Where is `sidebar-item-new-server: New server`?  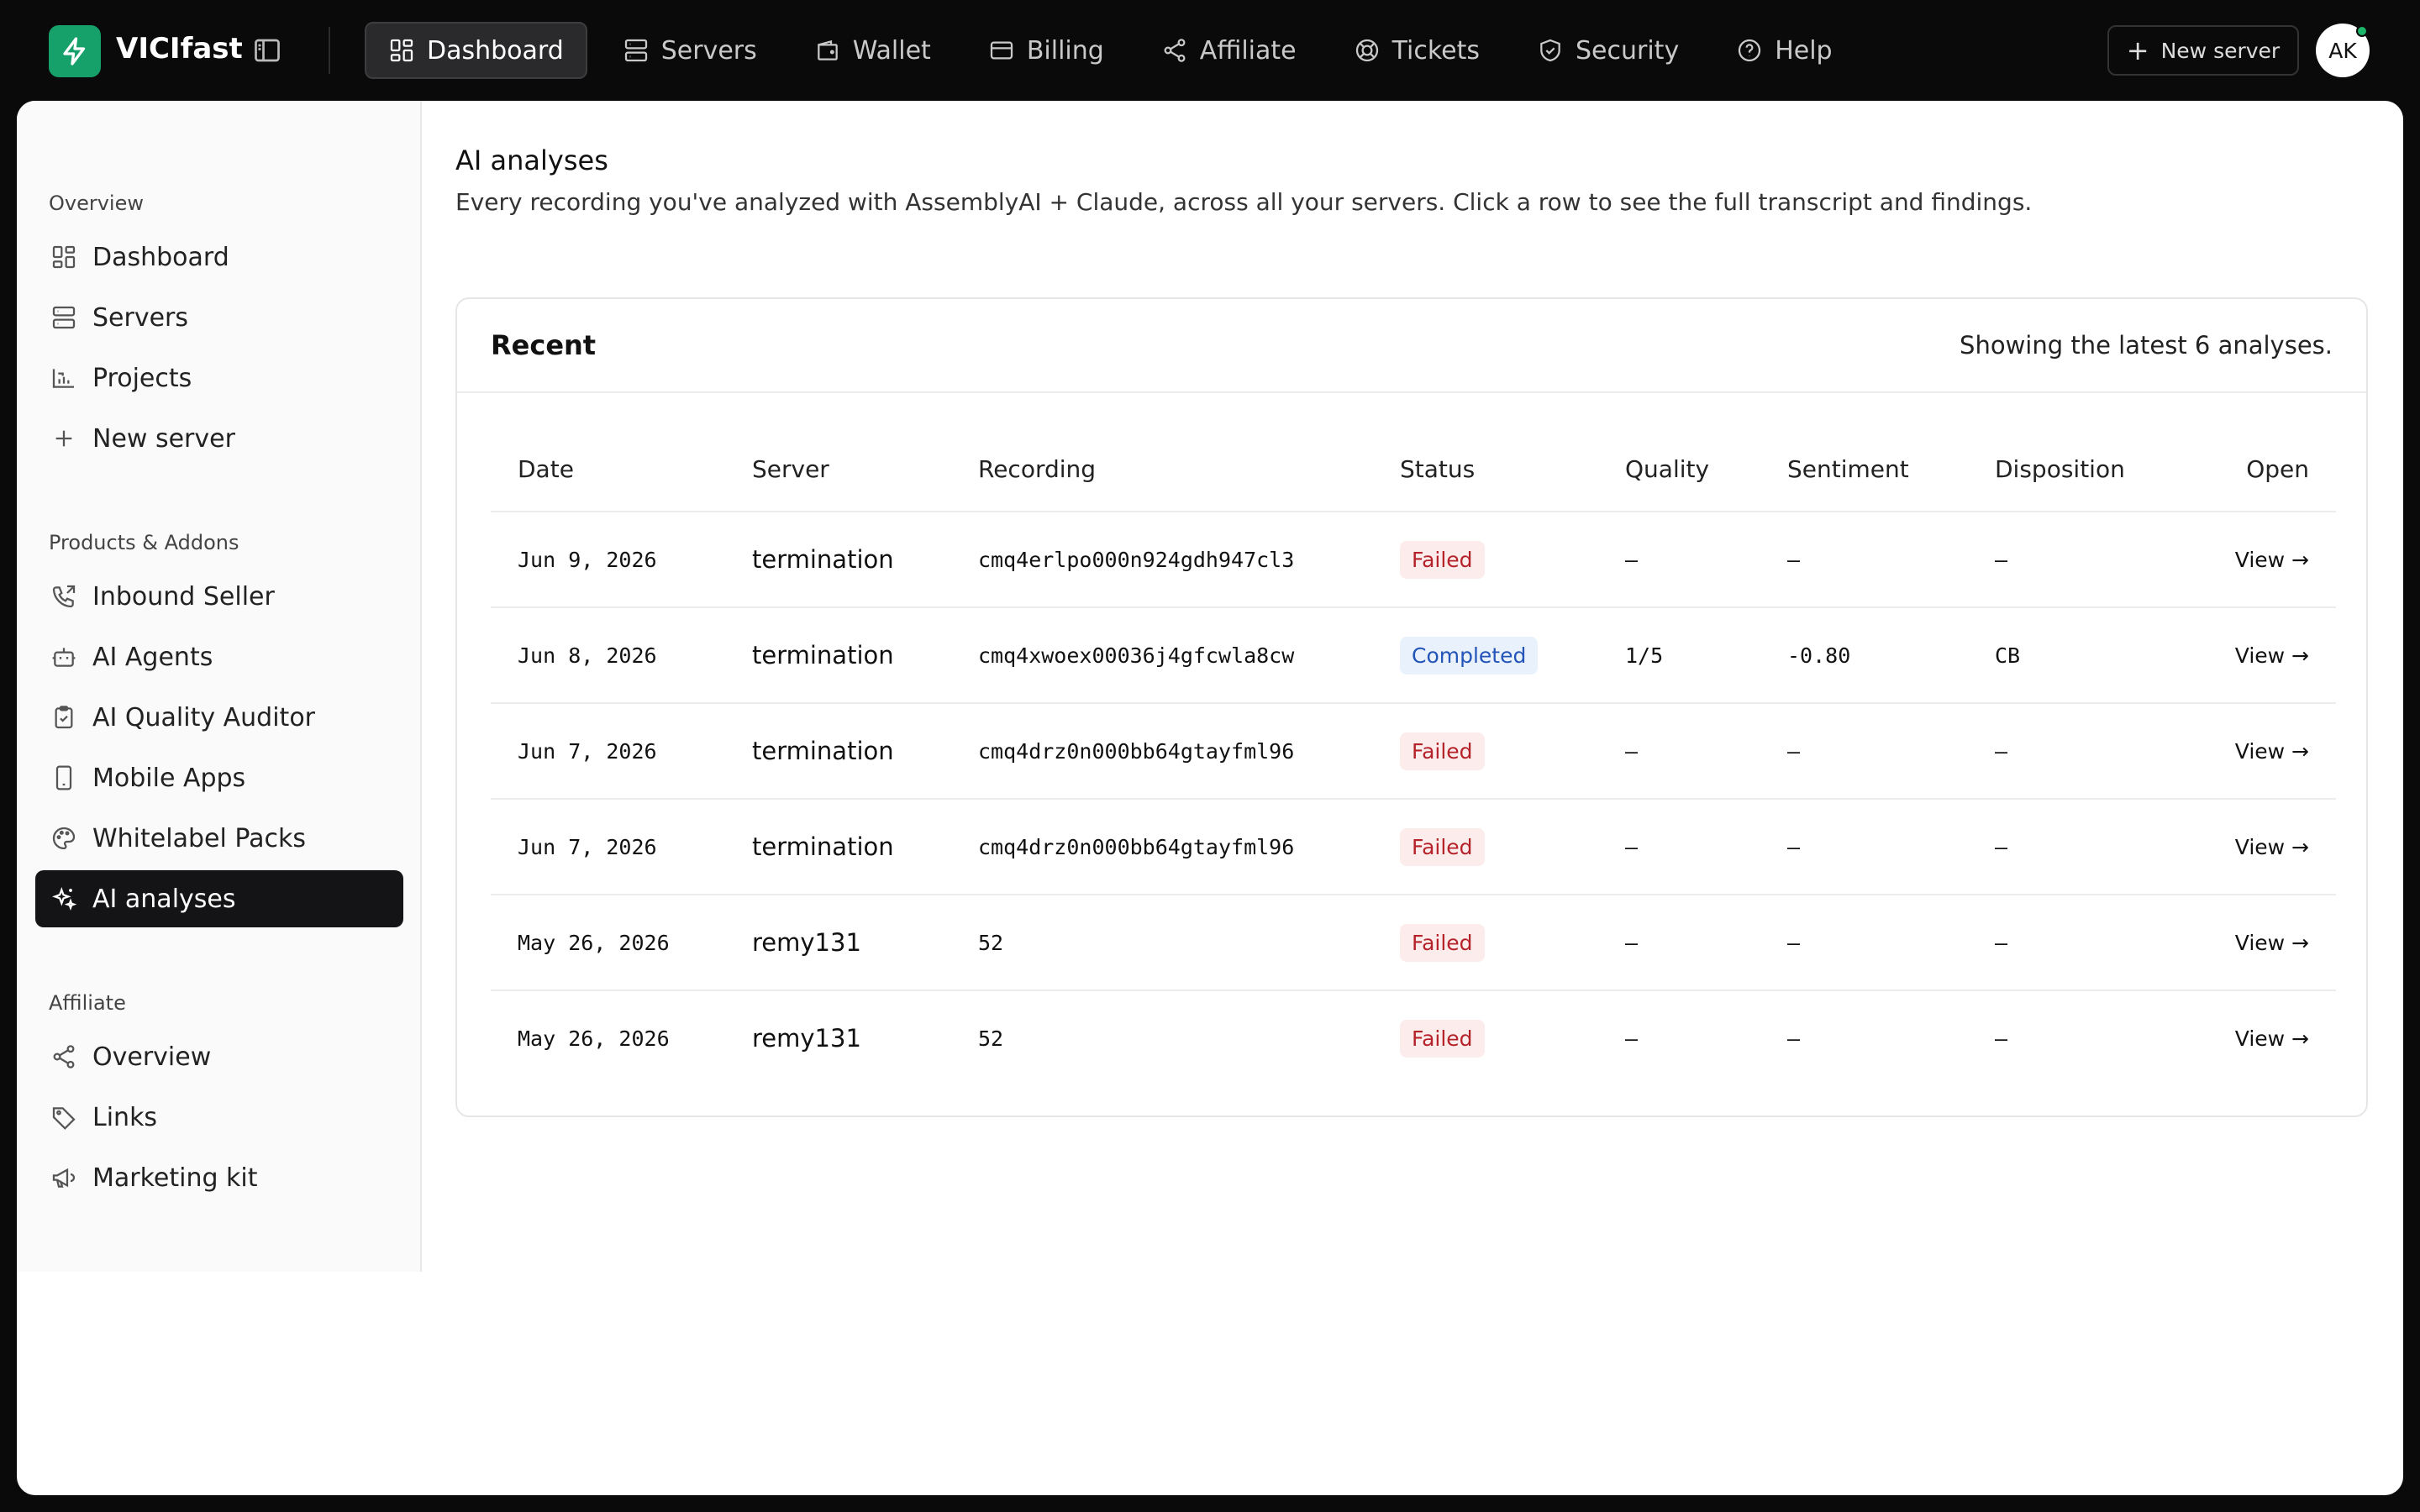
sidebar-item-new-server: New server is located at coordinates (219, 438).